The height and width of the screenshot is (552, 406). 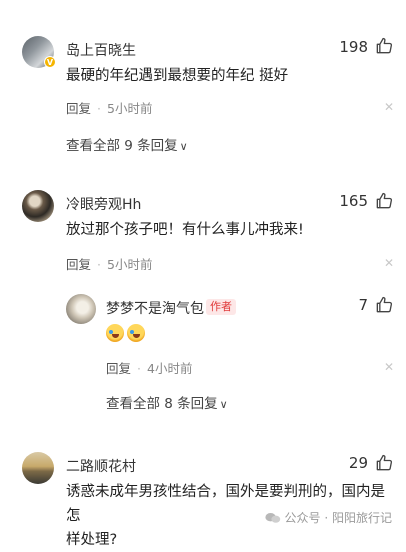 I want to click on timestamp: 4小时前, so click(x=170, y=368).